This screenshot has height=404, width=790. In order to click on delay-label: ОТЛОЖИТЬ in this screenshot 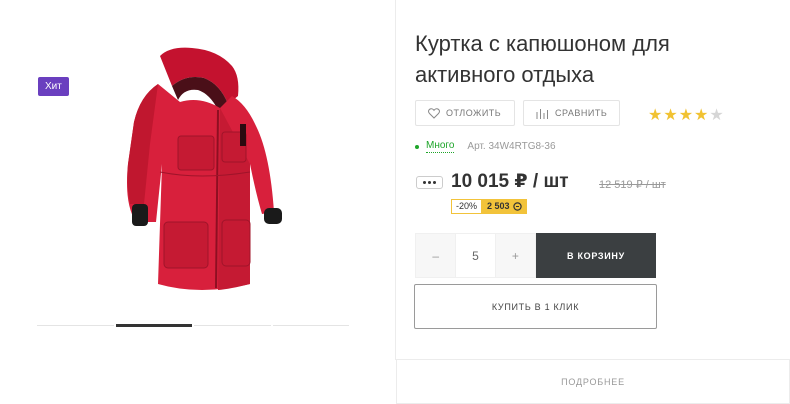, I will do `click(474, 113)`.